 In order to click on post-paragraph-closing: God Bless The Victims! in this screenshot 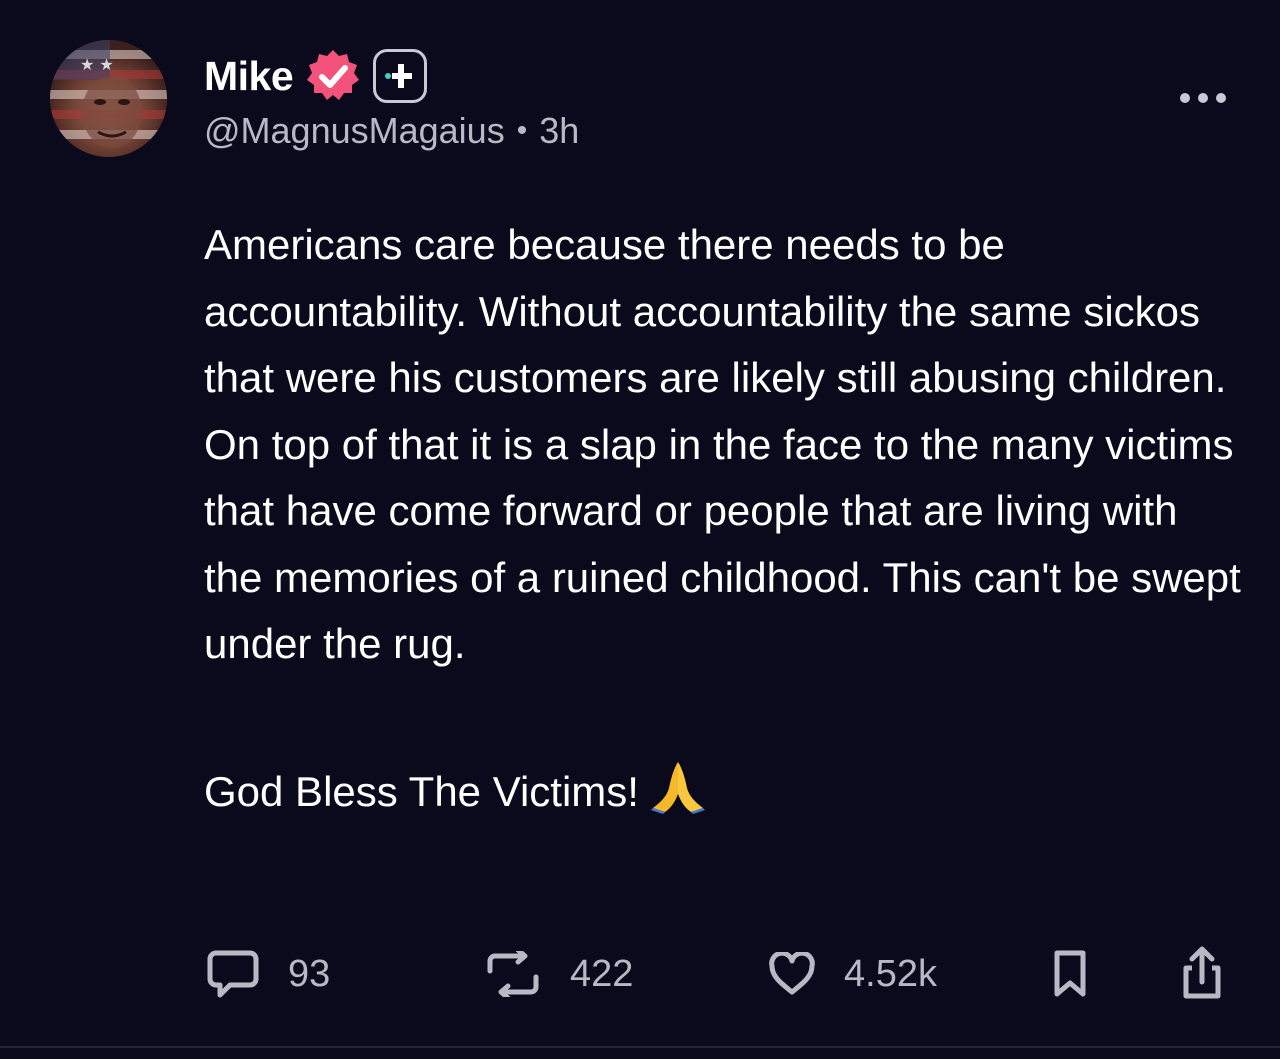, I will do `click(724, 792)`.